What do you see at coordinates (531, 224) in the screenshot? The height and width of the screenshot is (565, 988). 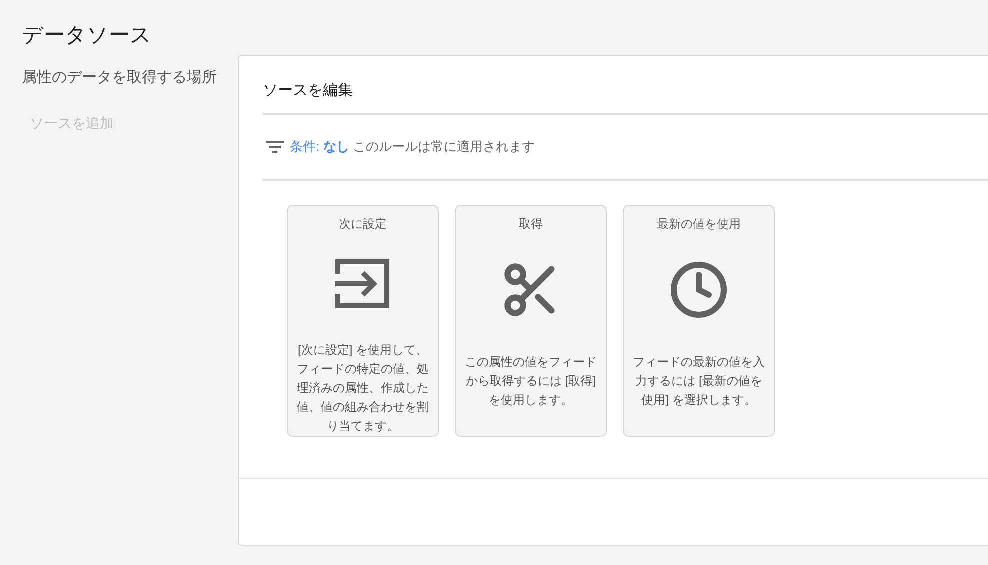 I see `option-title: 取得` at bounding box center [531, 224].